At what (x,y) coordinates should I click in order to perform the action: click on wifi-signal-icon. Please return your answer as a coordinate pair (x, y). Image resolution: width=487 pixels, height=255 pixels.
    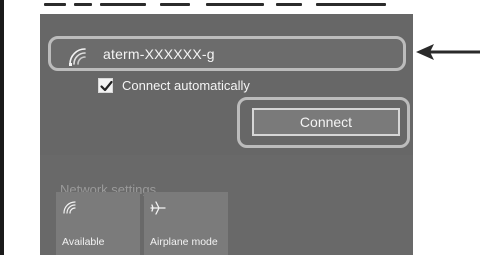
    Looking at the image, I should click on (77, 57).